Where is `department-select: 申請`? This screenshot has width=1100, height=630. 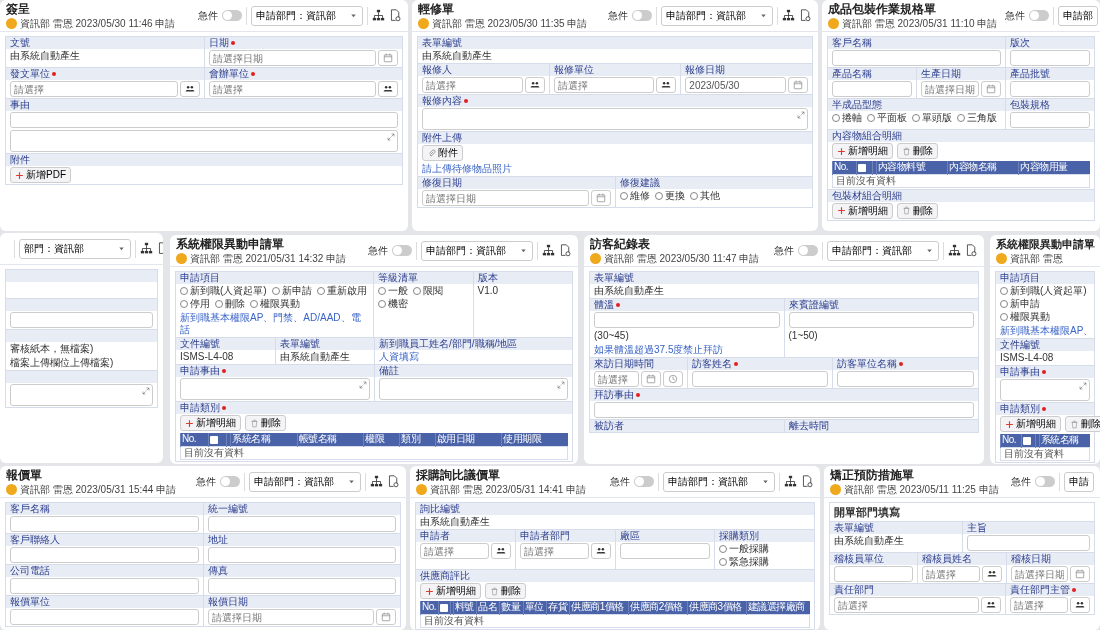 department-select: 申請 is located at coordinates (1079, 481).